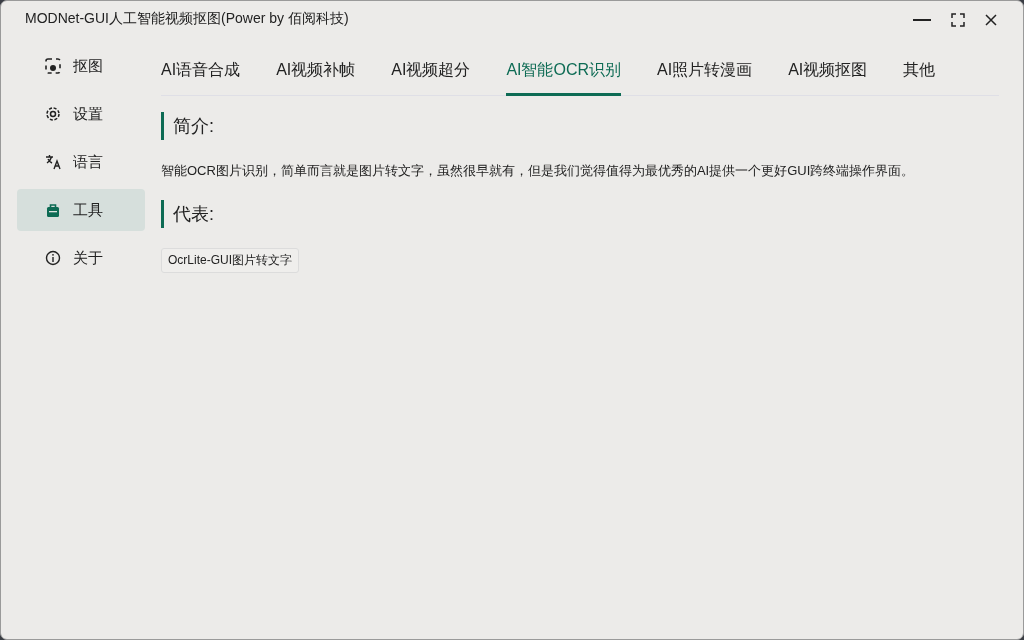  I want to click on sidebar-item: 设置, so click(81, 114).